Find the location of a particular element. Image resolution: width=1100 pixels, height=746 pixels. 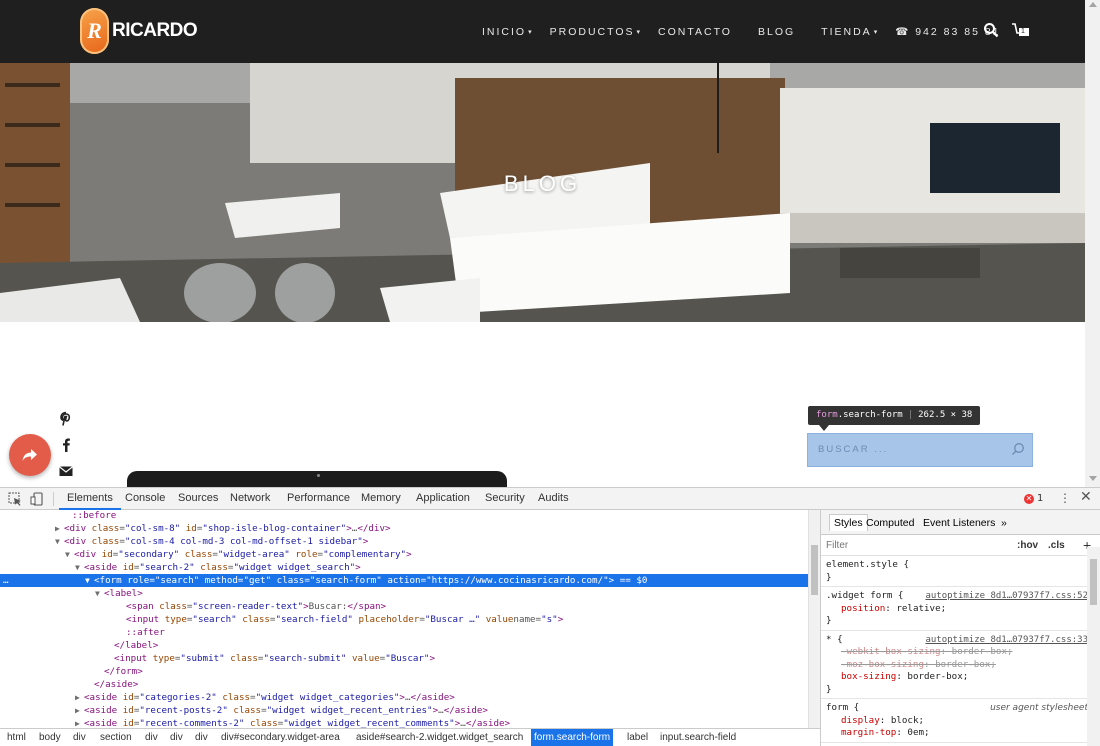

dom-node: </aside> is located at coordinates (404, 684).